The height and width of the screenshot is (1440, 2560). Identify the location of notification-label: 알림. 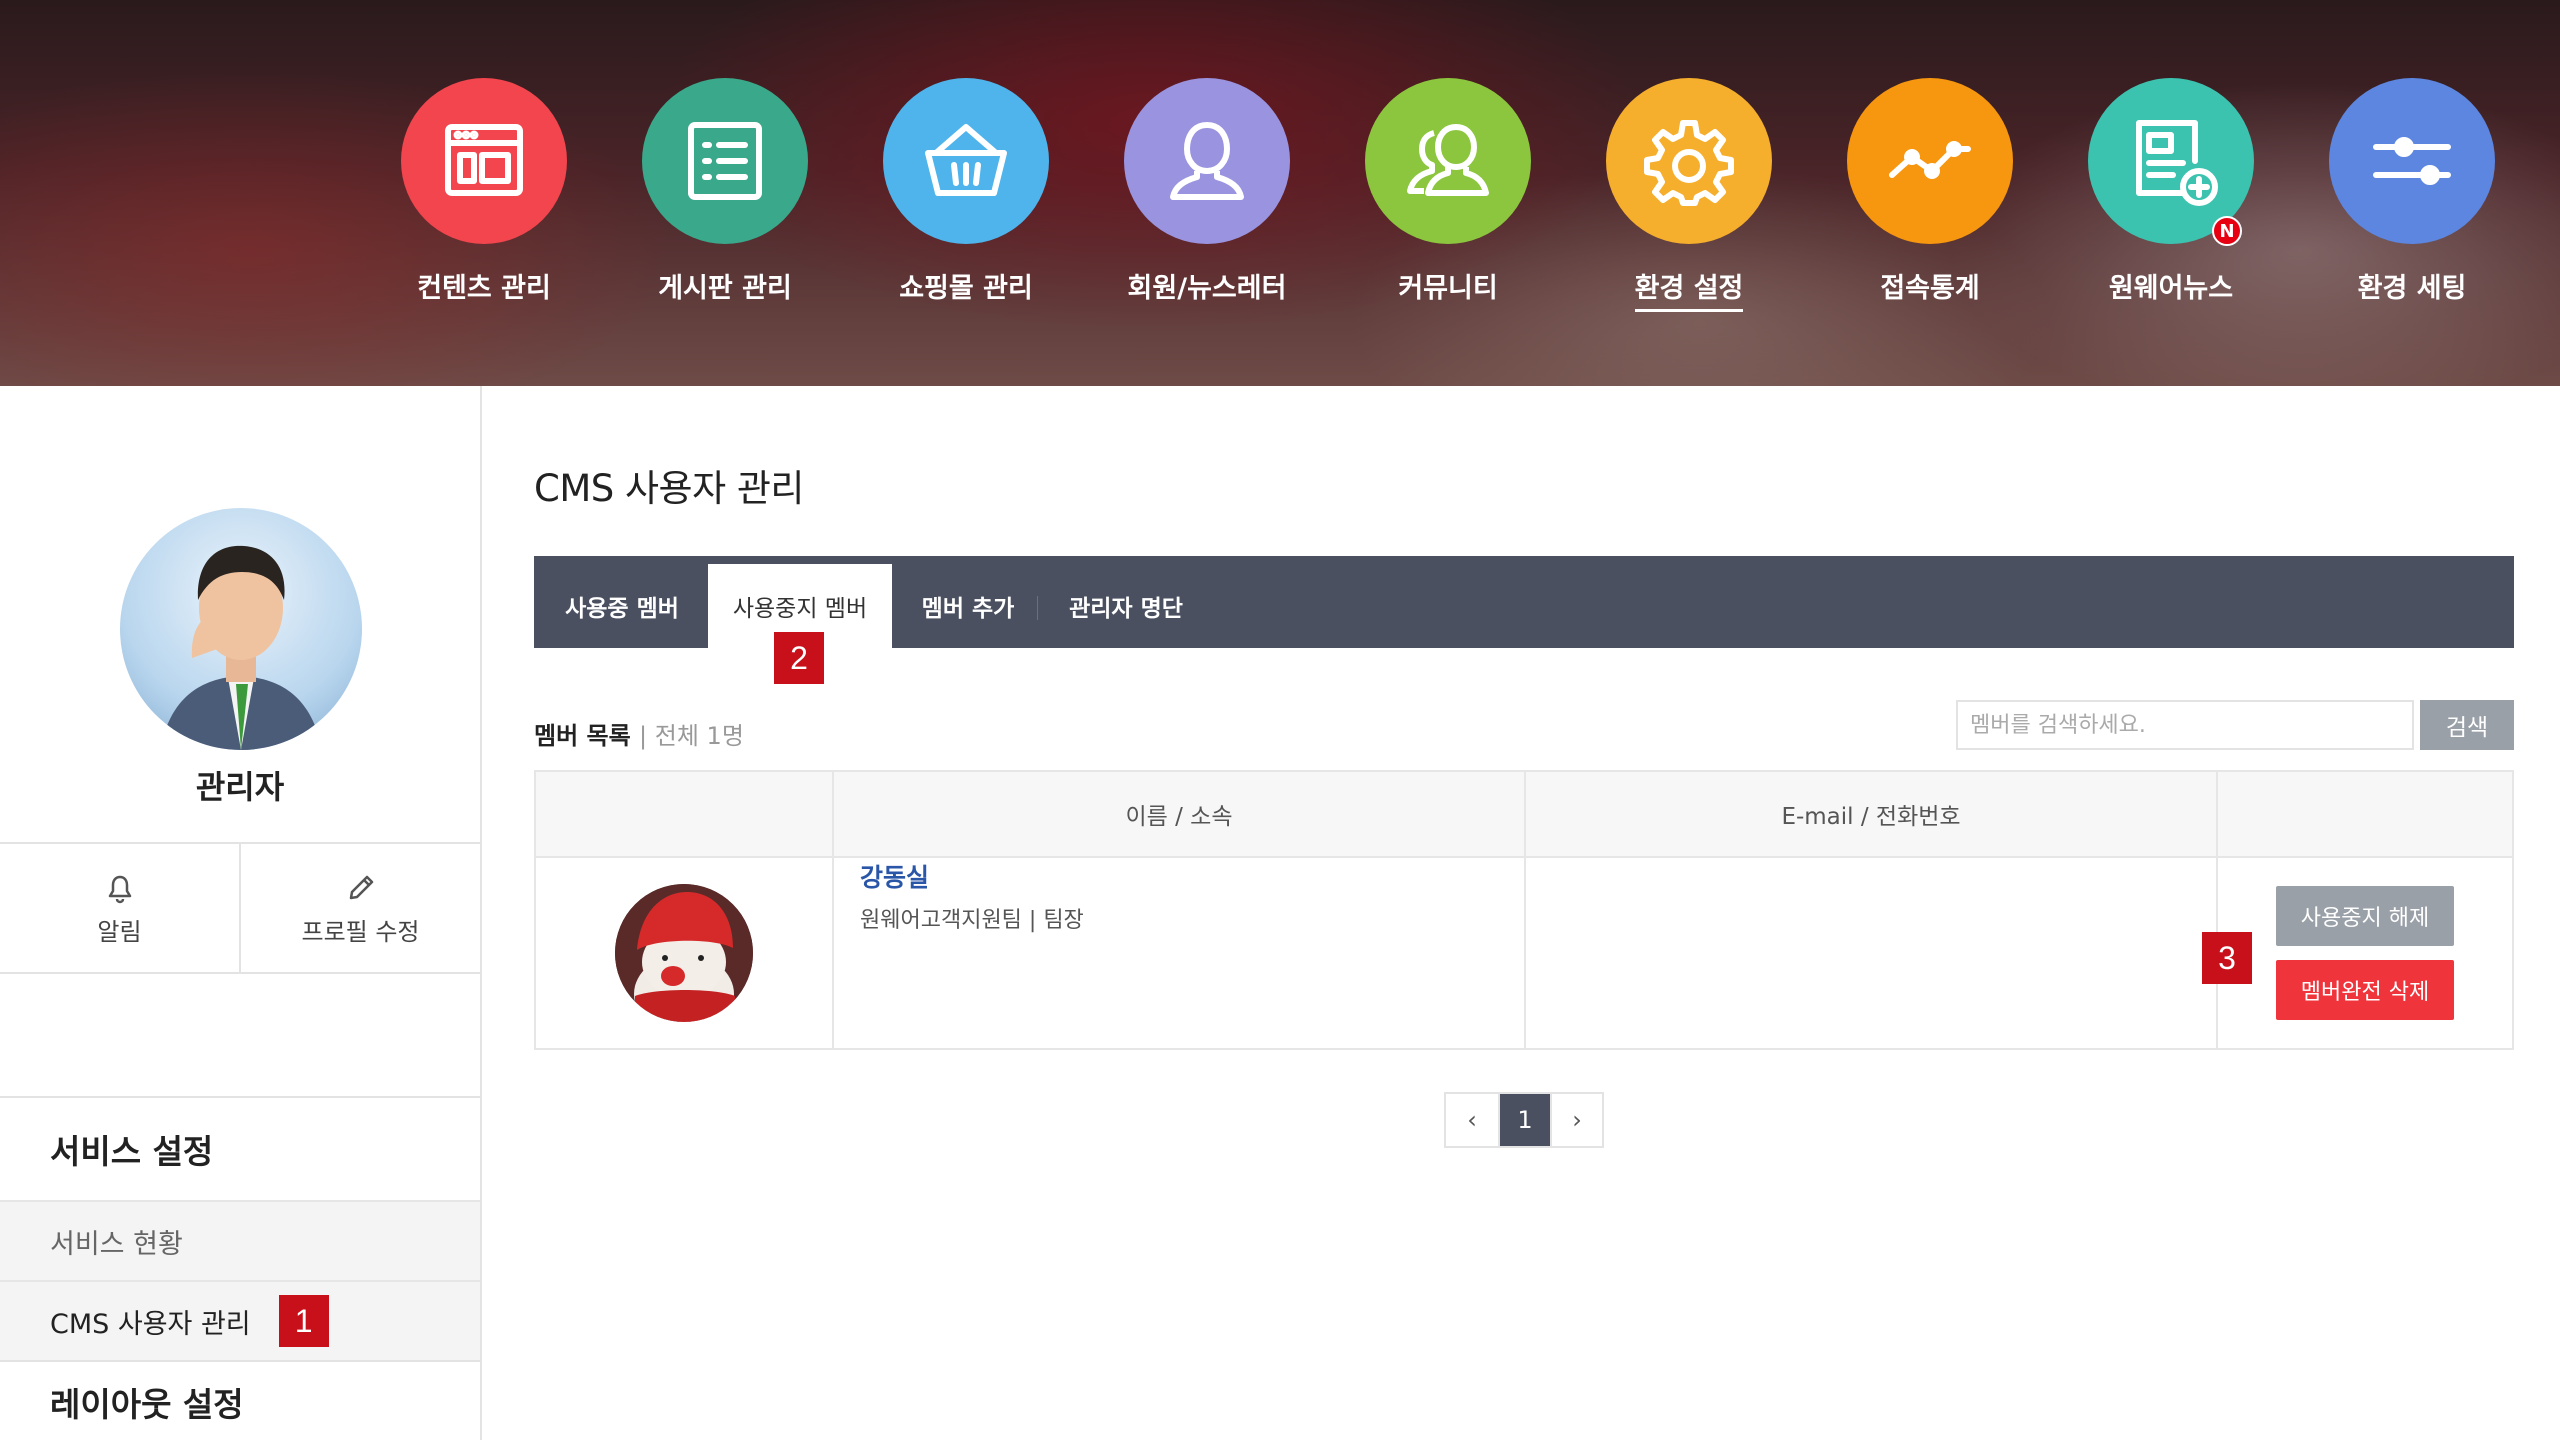
(119, 931).